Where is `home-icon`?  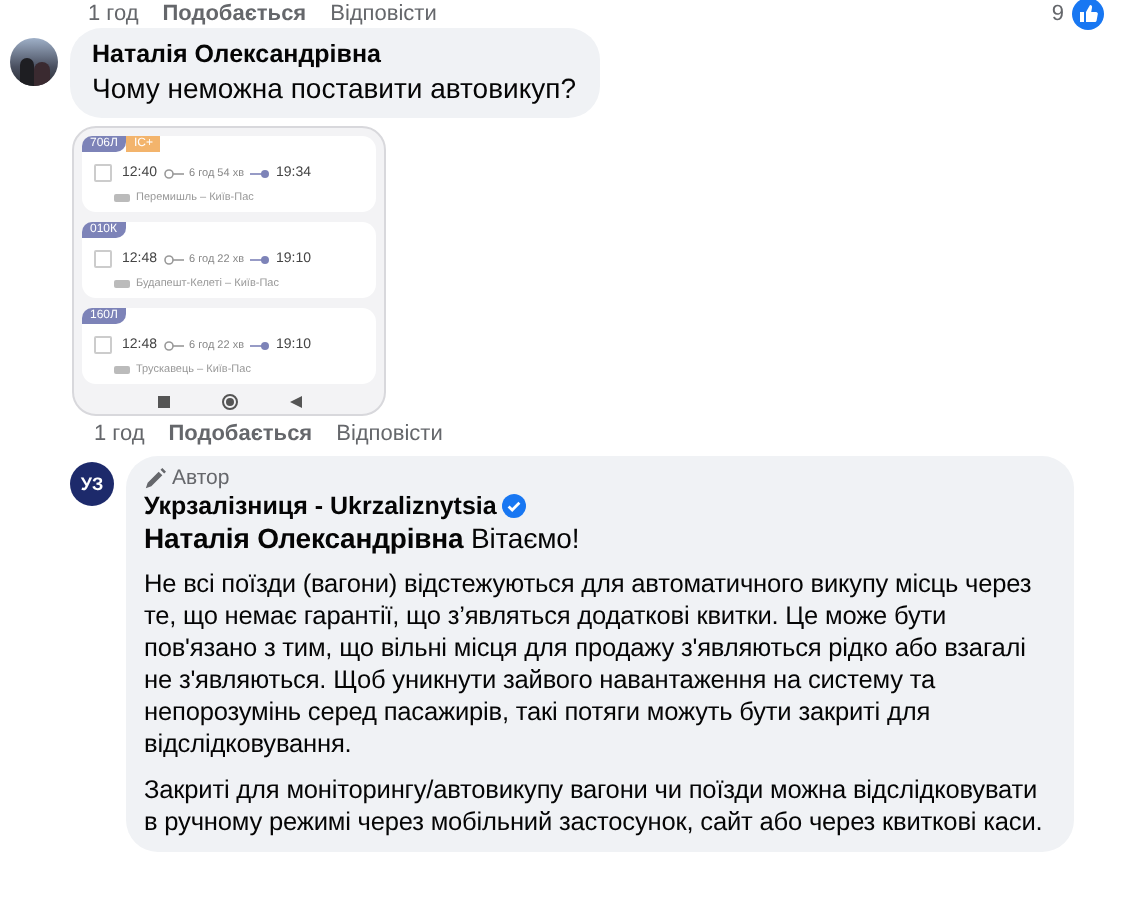 home-icon is located at coordinates (229, 402).